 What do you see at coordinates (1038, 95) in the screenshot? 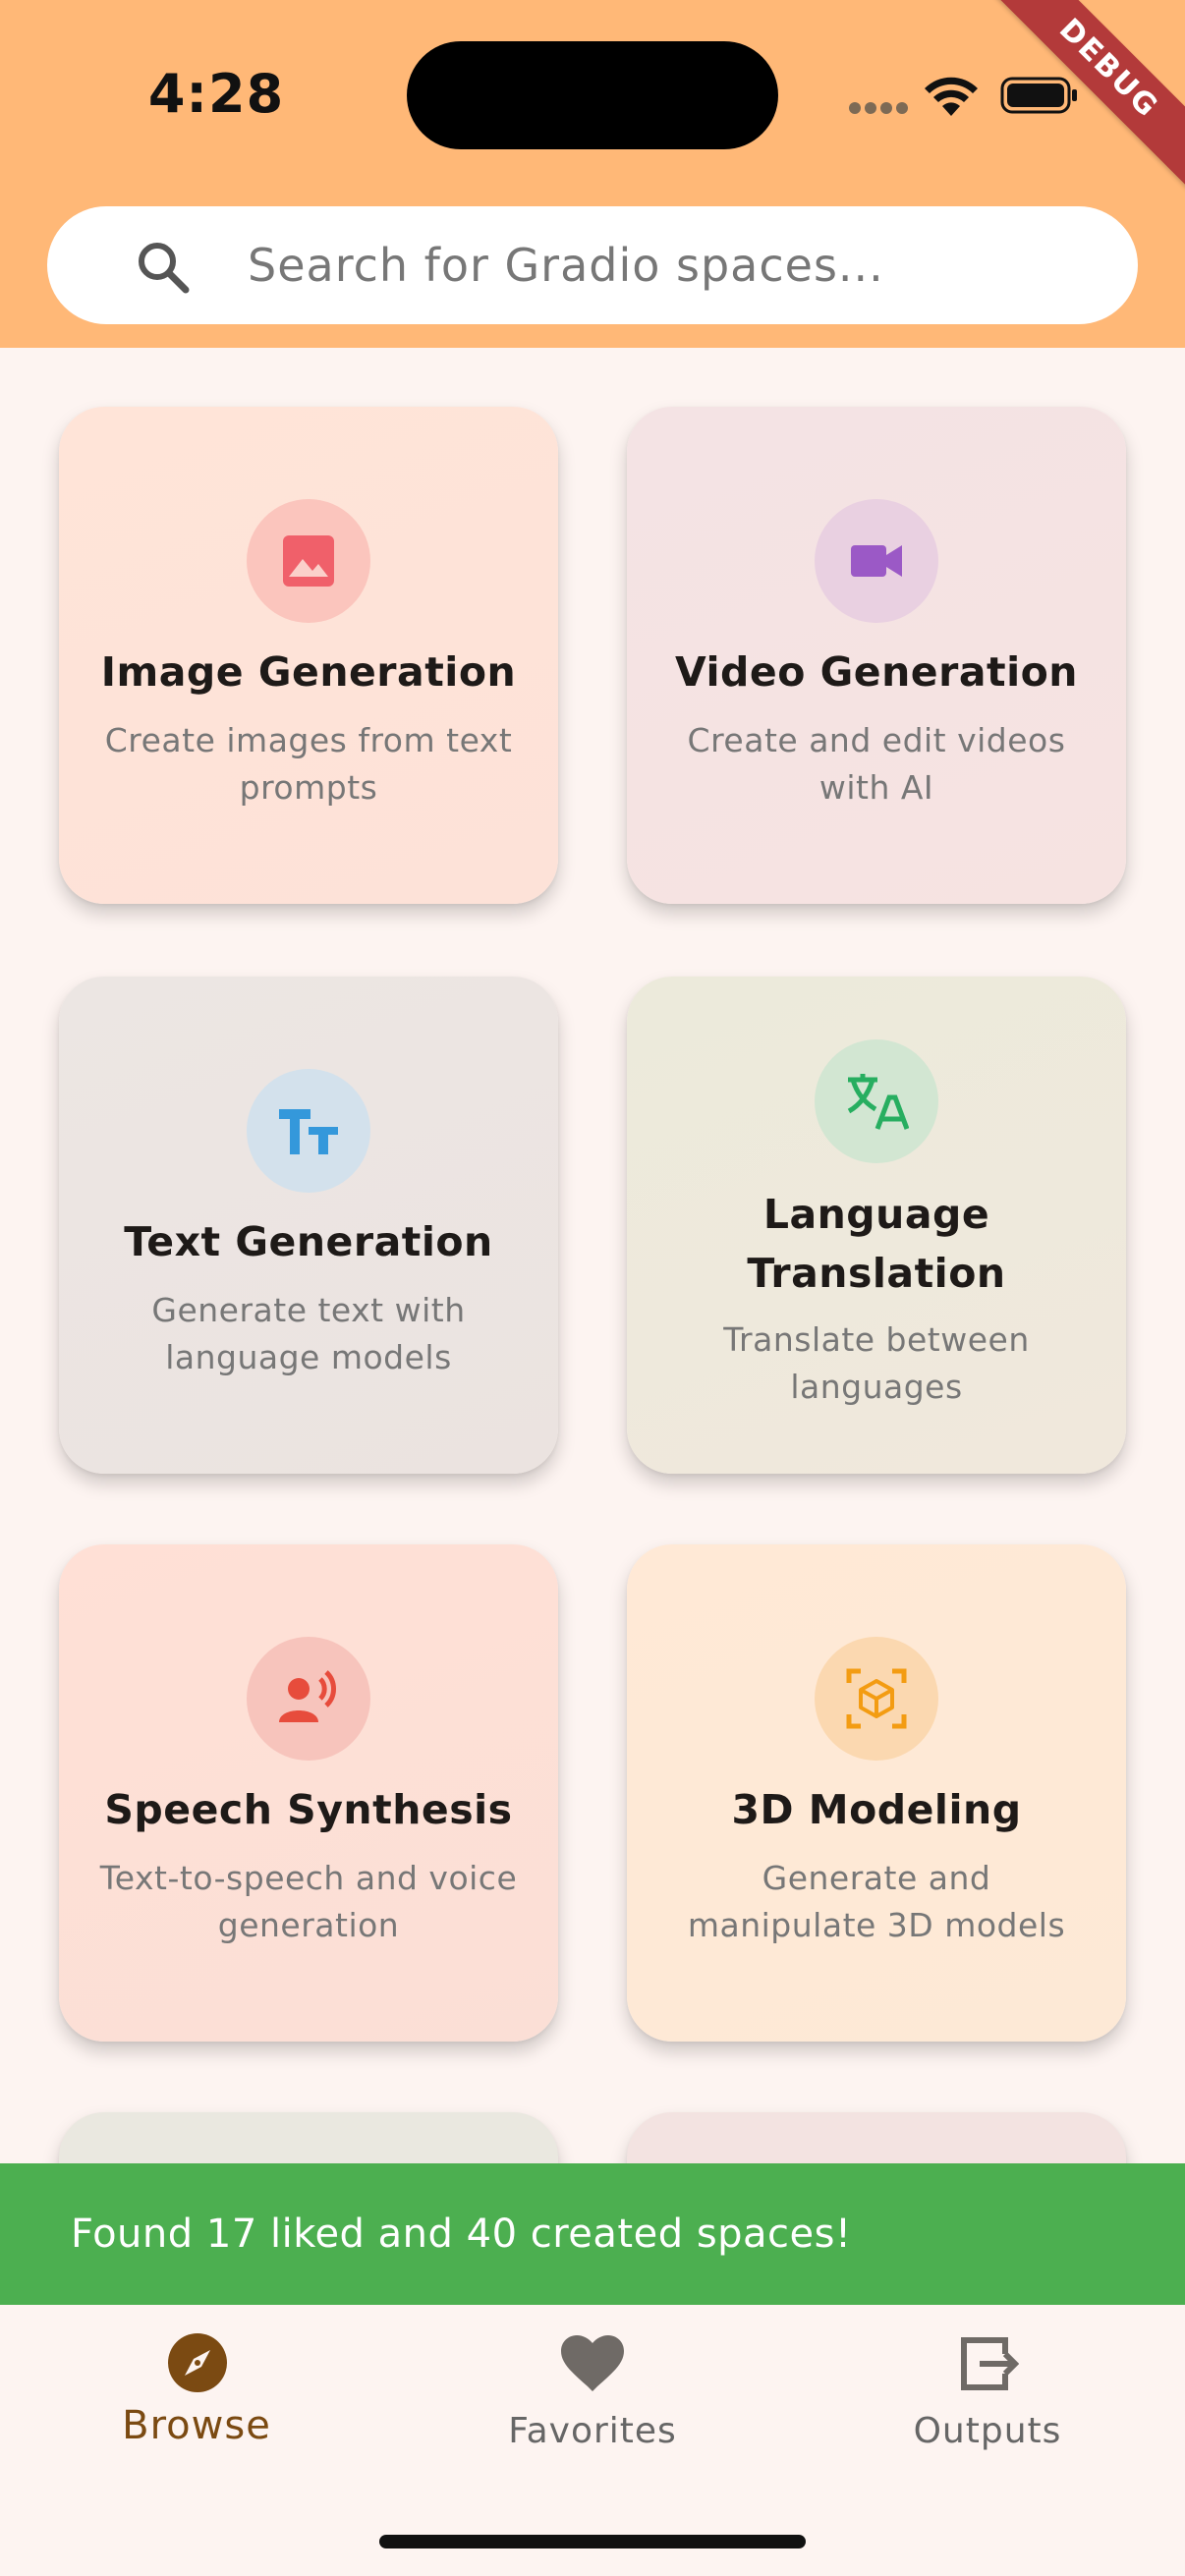
I see `battery-icon` at bounding box center [1038, 95].